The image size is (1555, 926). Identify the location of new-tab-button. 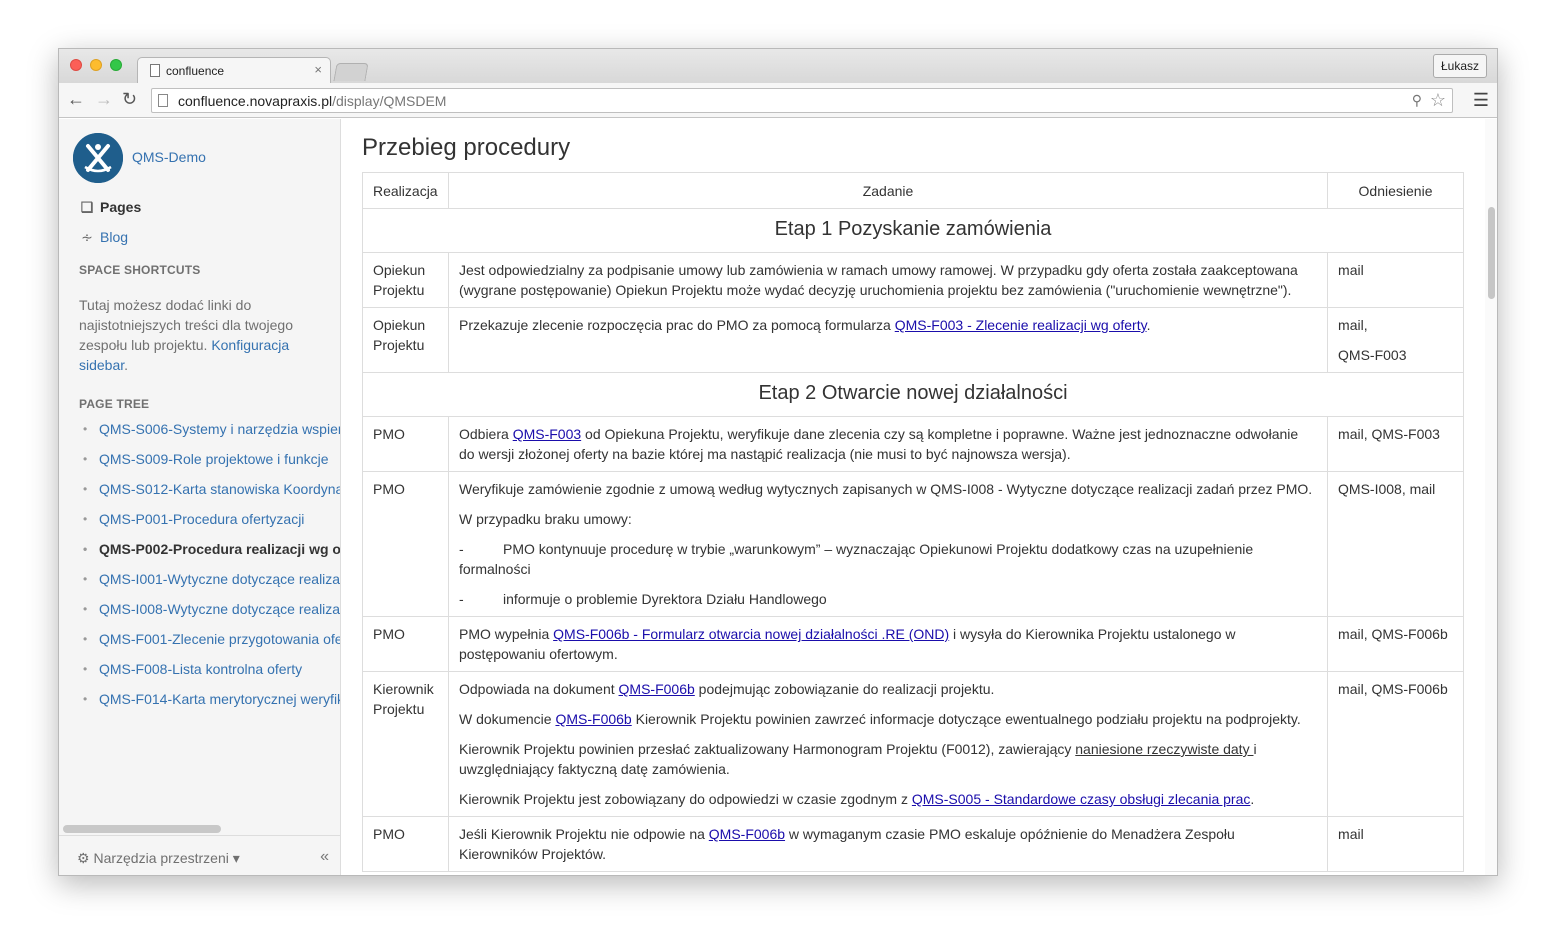
(351, 72).